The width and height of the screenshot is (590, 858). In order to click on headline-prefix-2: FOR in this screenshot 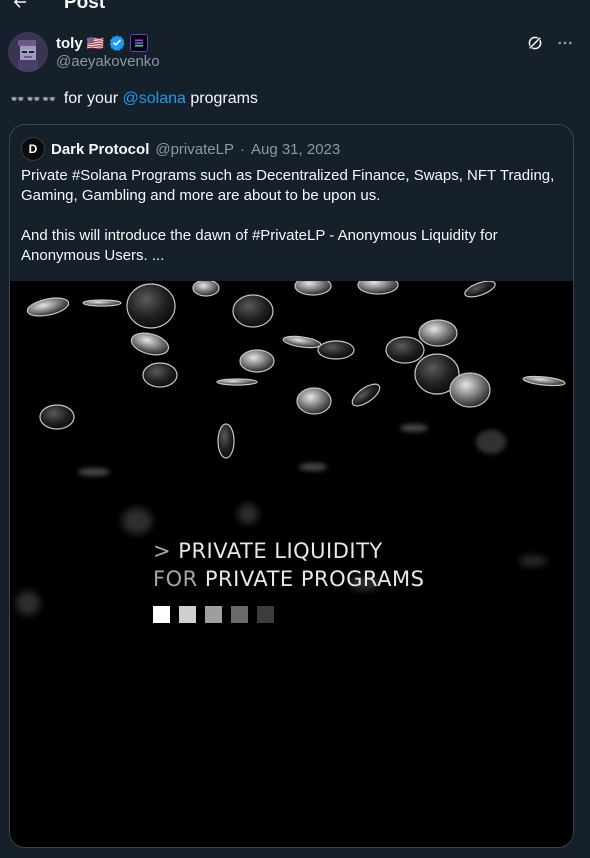, I will do `click(179, 579)`.